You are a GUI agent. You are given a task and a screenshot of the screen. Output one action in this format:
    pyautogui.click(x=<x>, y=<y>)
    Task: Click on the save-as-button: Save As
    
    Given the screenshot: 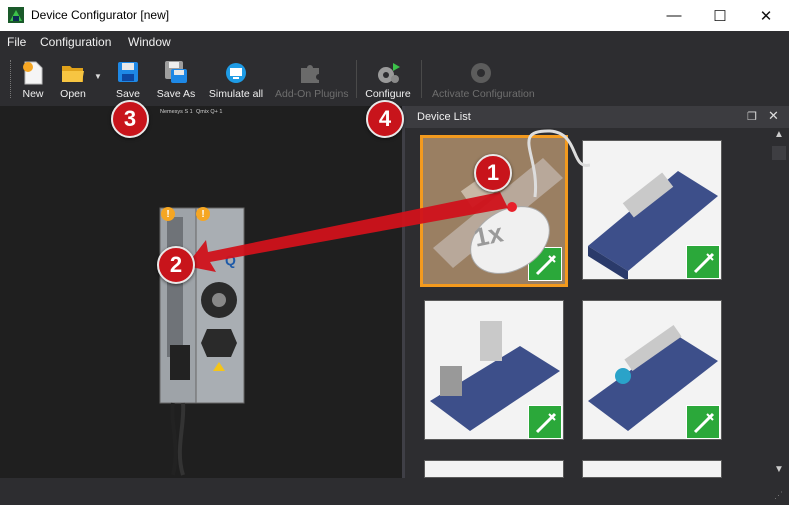 What is the action you would take?
    pyautogui.click(x=176, y=81)
    